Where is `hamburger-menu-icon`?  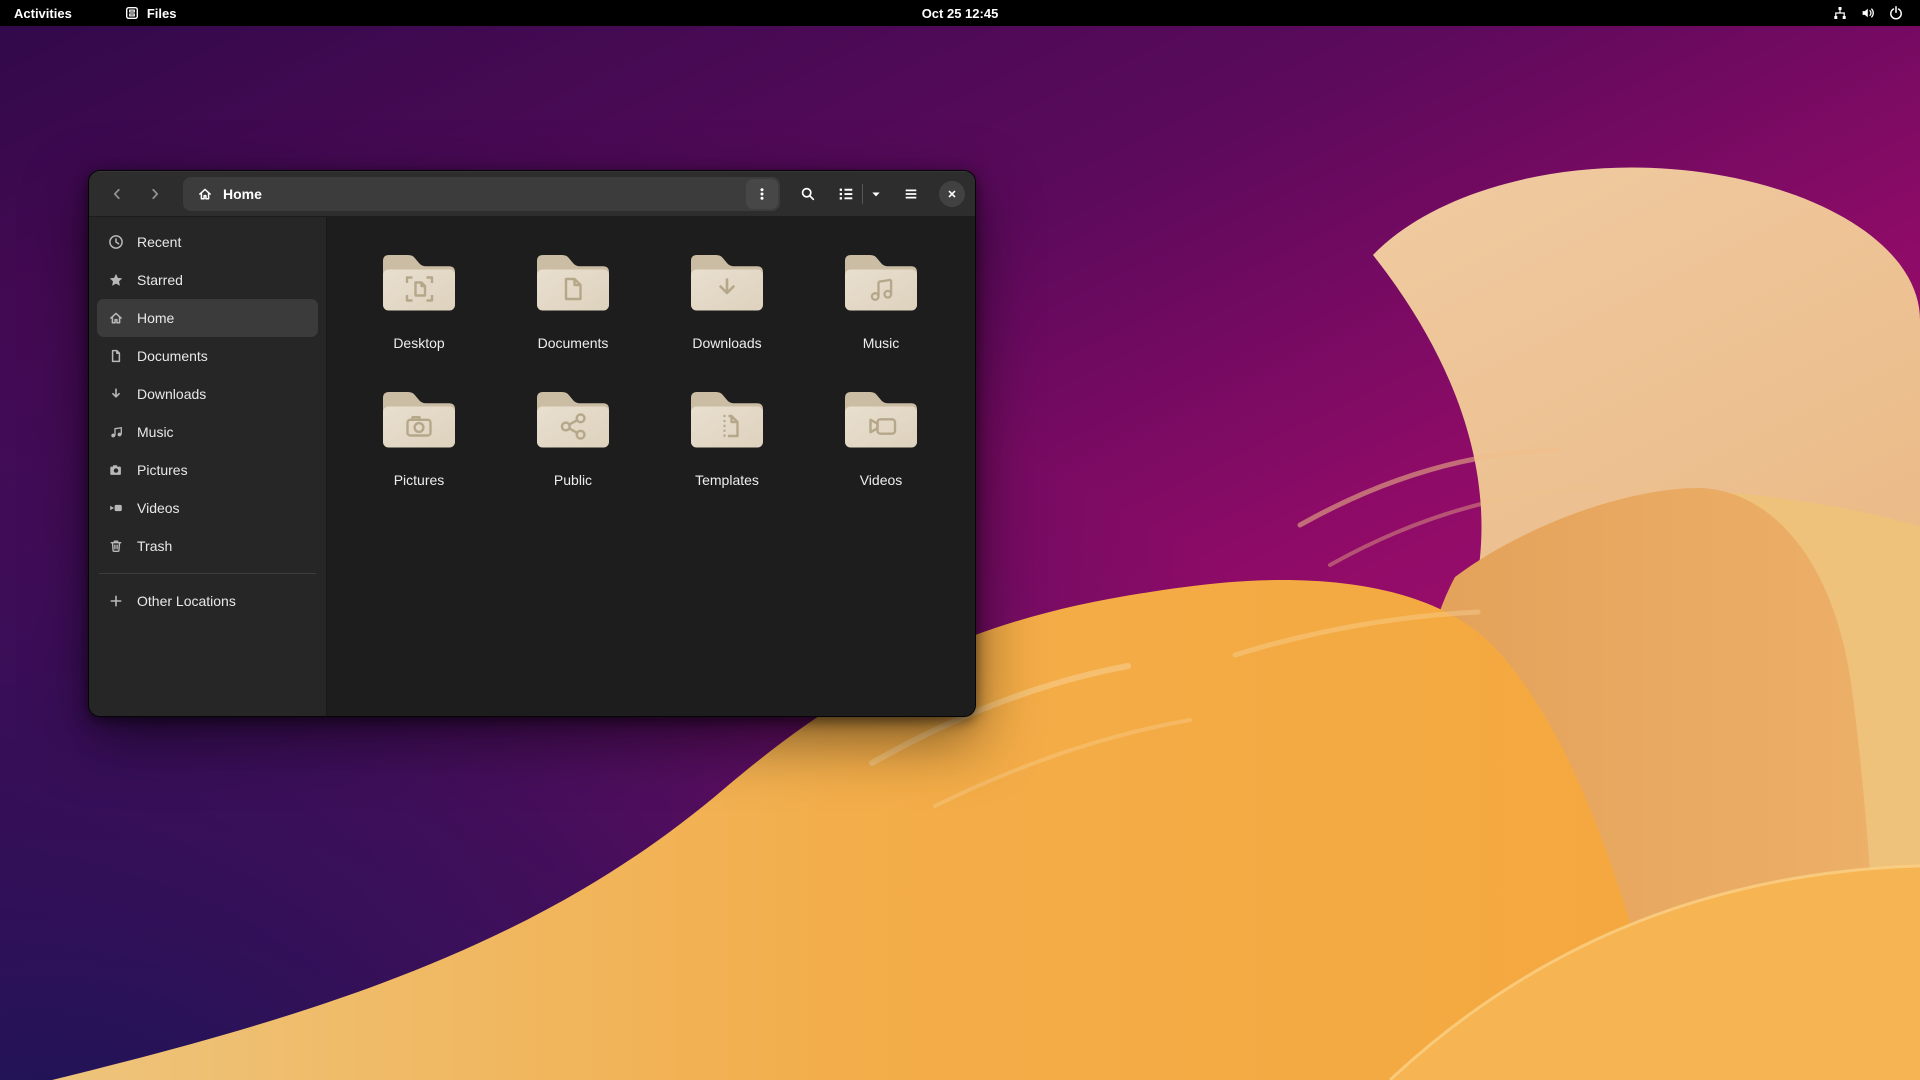
hamburger-menu-icon is located at coordinates (911, 194).